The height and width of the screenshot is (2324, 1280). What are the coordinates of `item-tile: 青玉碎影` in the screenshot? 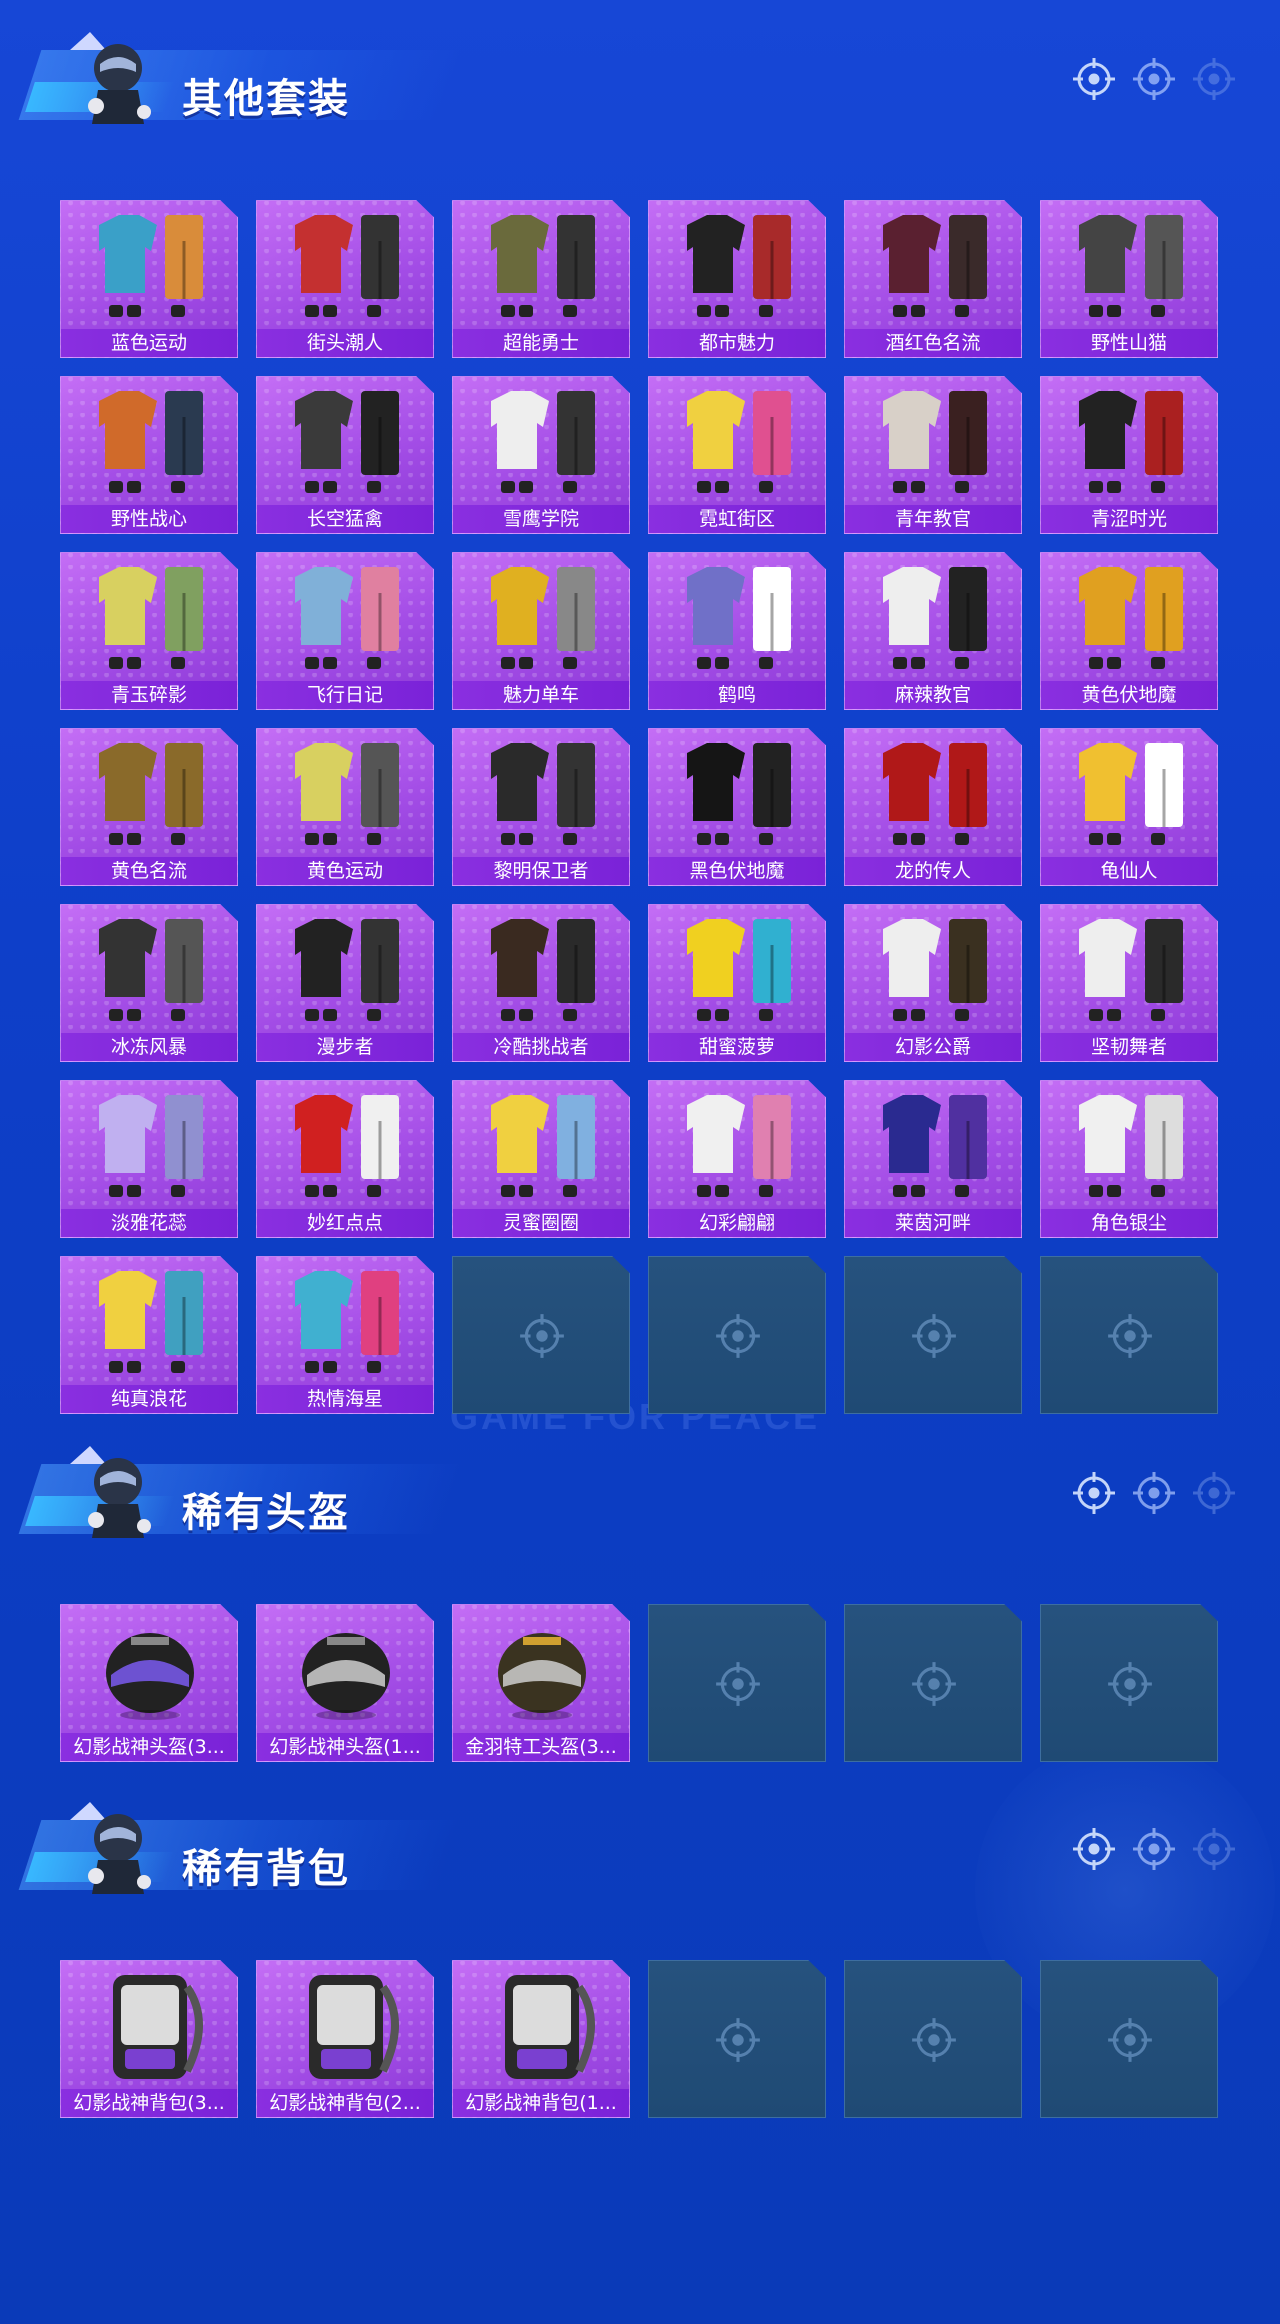 It's located at (149, 631).